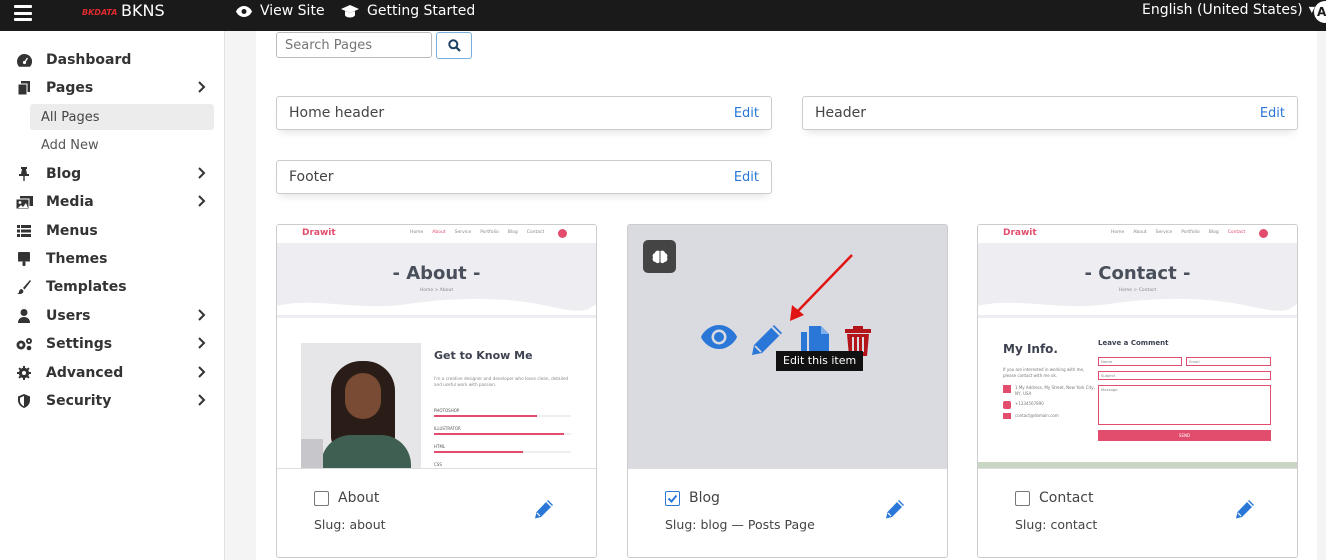 The height and width of the screenshot is (560, 1326). Describe the element at coordinates (436, 273) in the screenshot. I see `thumbnail-hero-title: - About -` at that location.